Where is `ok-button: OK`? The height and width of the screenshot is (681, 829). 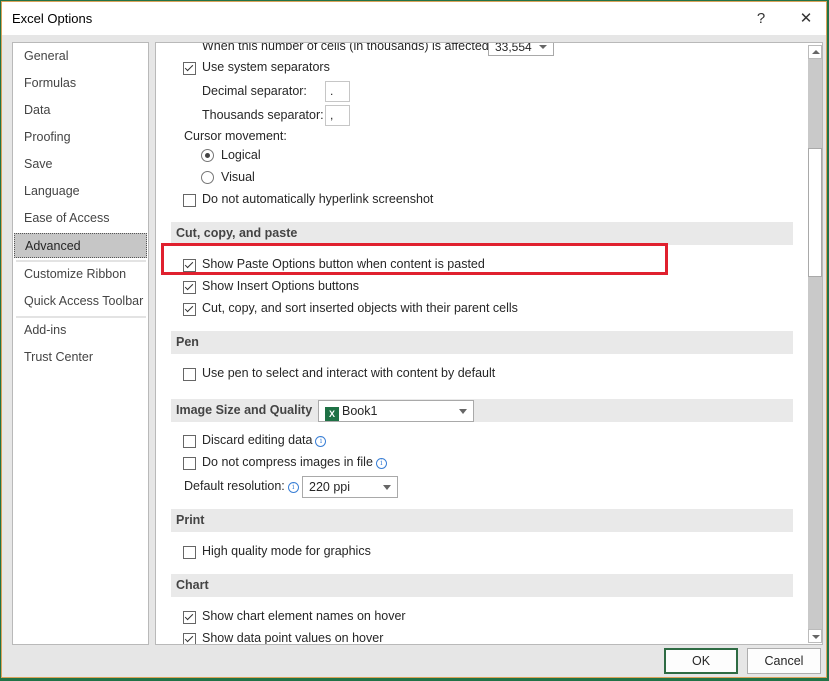 ok-button: OK is located at coordinates (701, 661).